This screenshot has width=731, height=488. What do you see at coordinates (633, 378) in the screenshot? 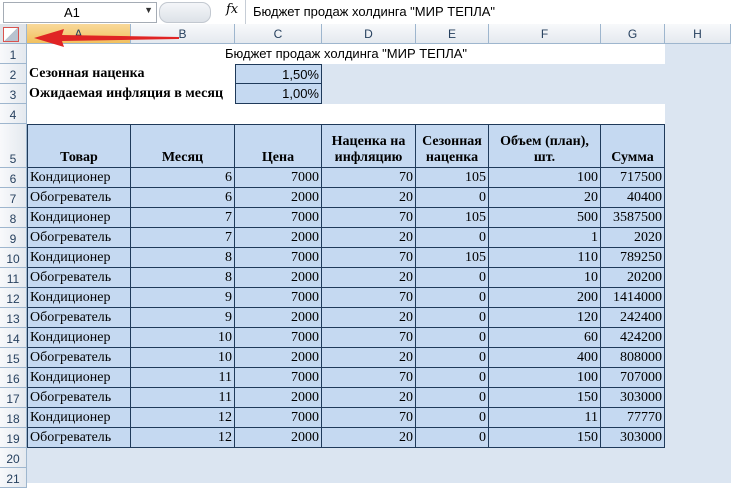
I see `table-cell: 707000` at bounding box center [633, 378].